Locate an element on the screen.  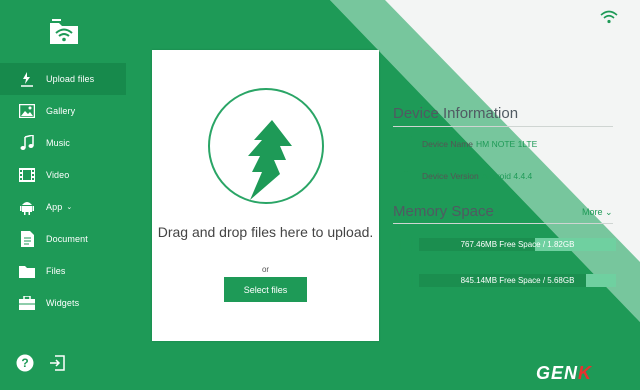
device-version-value: Android 4.4.4 is located at coordinates (507, 176).